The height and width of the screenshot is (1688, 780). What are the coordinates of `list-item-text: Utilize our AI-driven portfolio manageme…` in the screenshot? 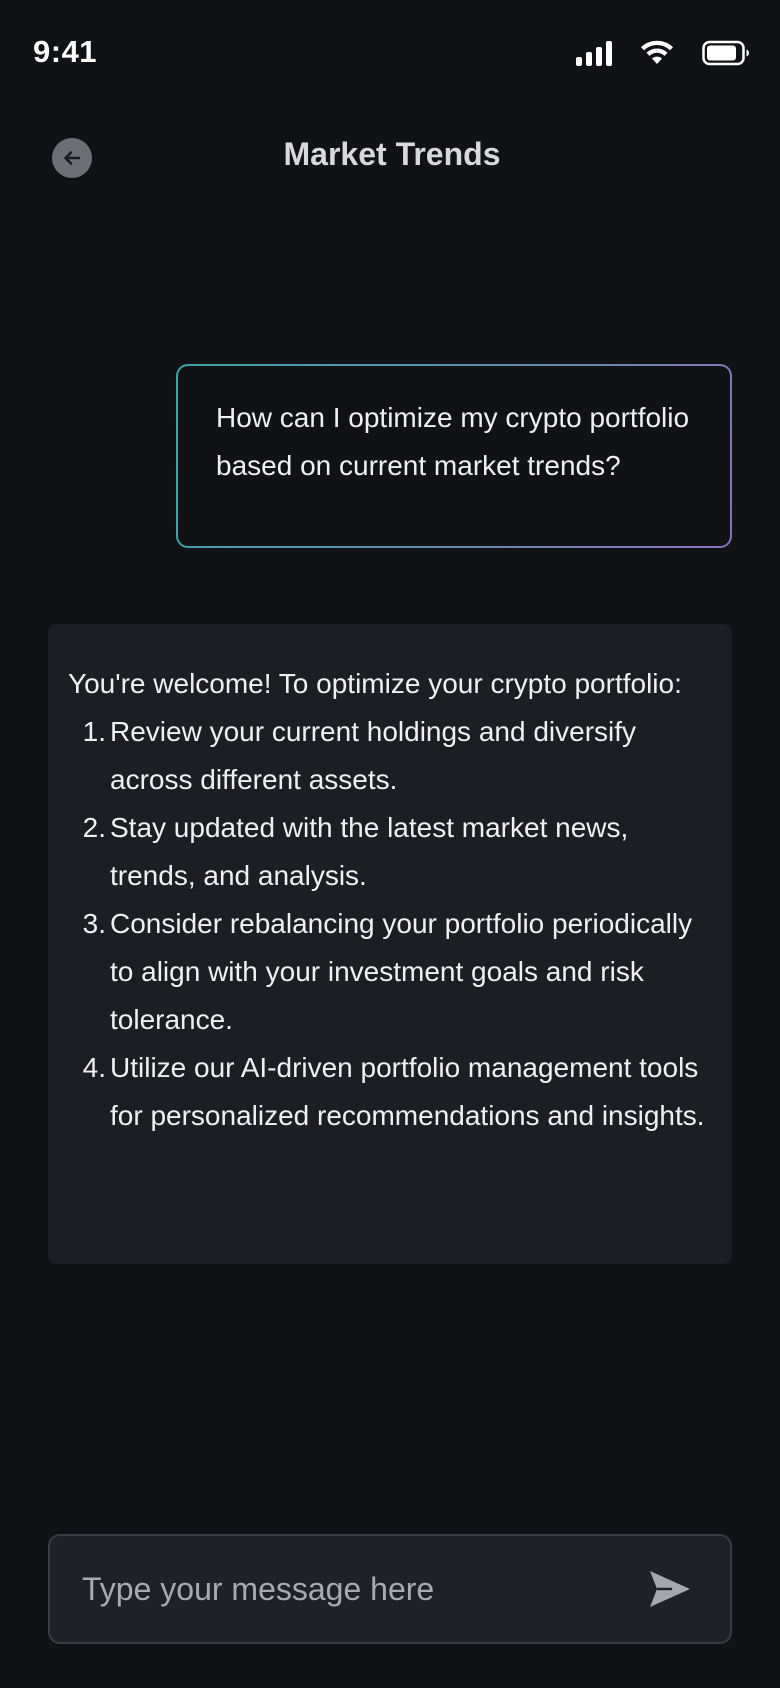 It's located at (407, 1091).